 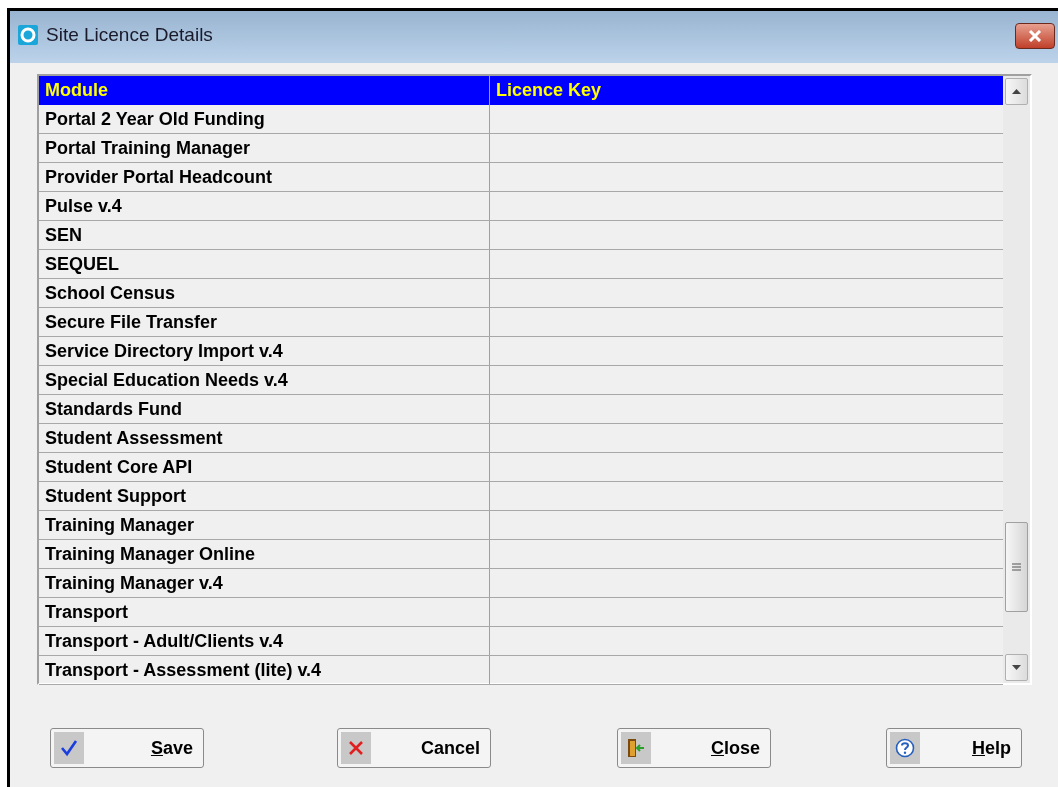 What do you see at coordinates (264, 583) in the screenshot?
I see `table-cell: Training Manager v.4` at bounding box center [264, 583].